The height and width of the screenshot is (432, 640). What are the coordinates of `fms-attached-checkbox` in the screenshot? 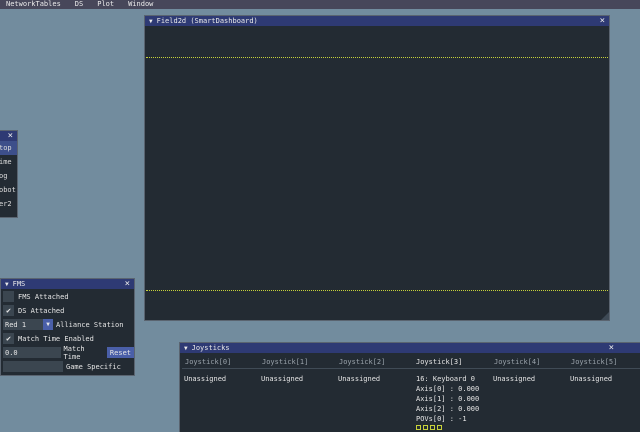 It's located at (8, 296).